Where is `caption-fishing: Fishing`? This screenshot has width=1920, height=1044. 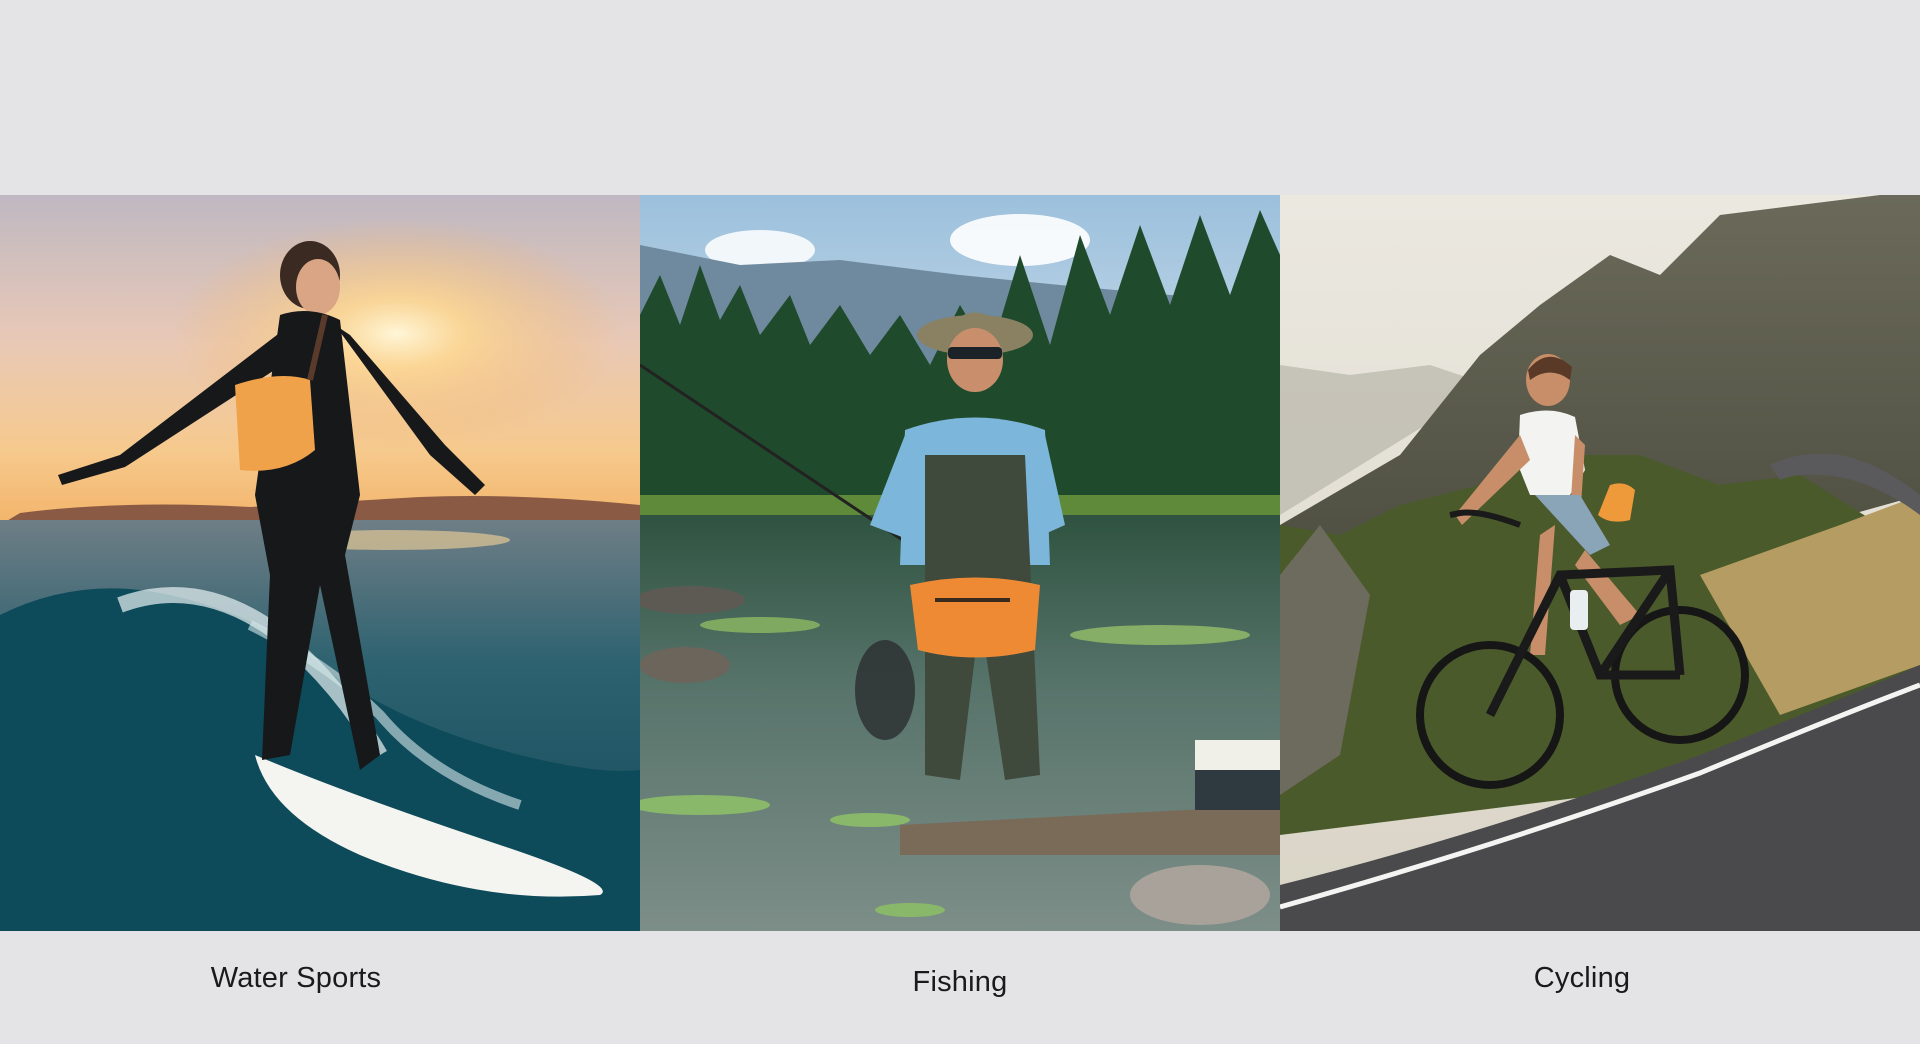
caption-fishing: Fishing is located at coordinates (960, 982).